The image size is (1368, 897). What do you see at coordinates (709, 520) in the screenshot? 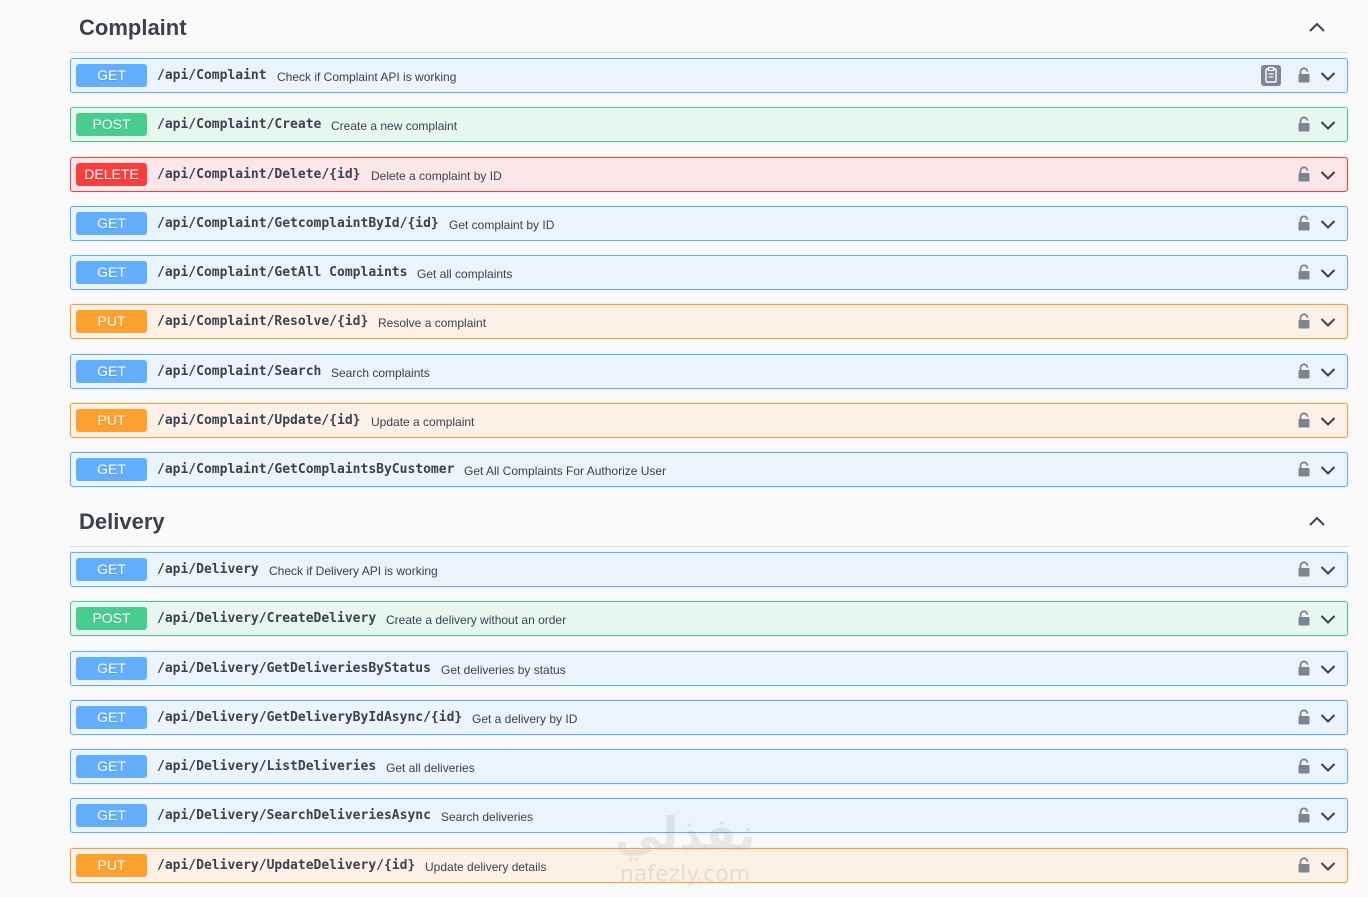
I see `section-header: Delivery` at bounding box center [709, 520].